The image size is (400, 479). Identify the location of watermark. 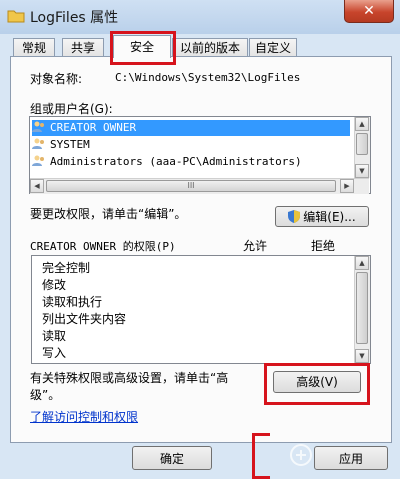
(345, 458).